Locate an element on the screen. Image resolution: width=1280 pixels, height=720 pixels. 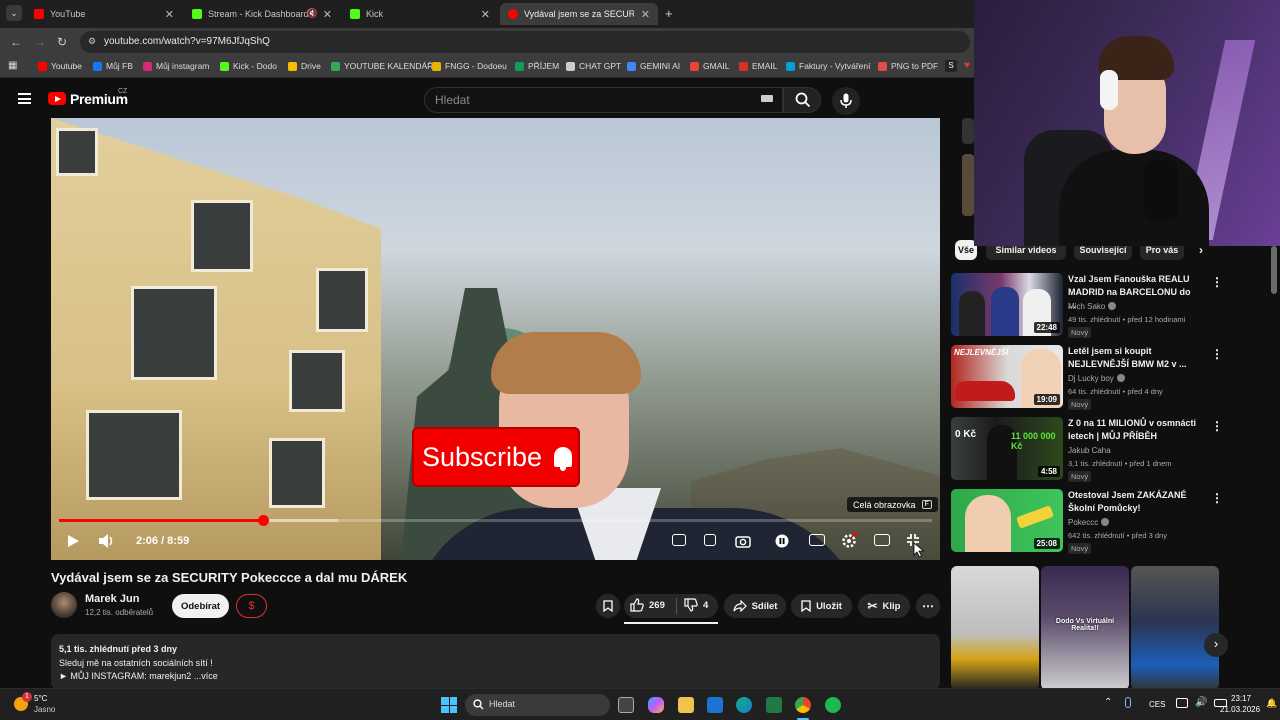
bookmark-s-icon: S is located at coordinates (951, 66).